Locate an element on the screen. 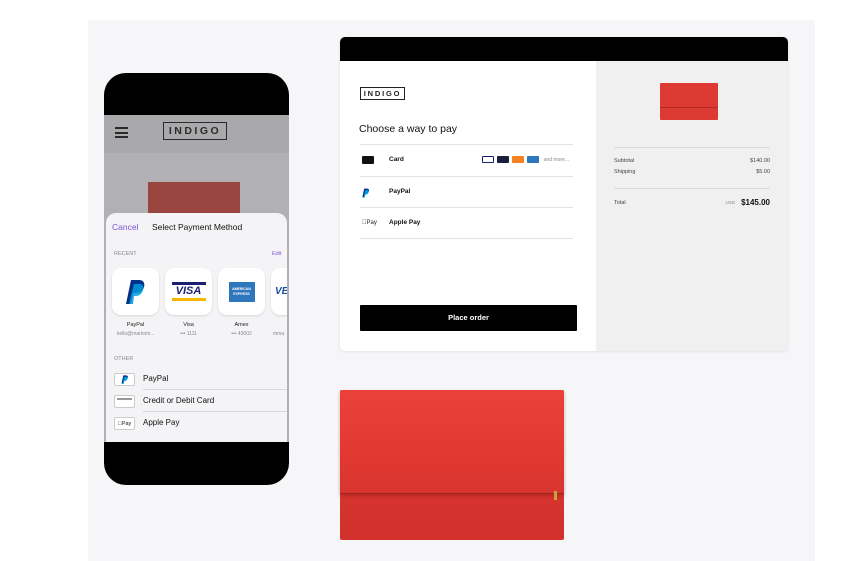 The image size is (853, 561). zipper-pull is located at coordinates (555, 495).